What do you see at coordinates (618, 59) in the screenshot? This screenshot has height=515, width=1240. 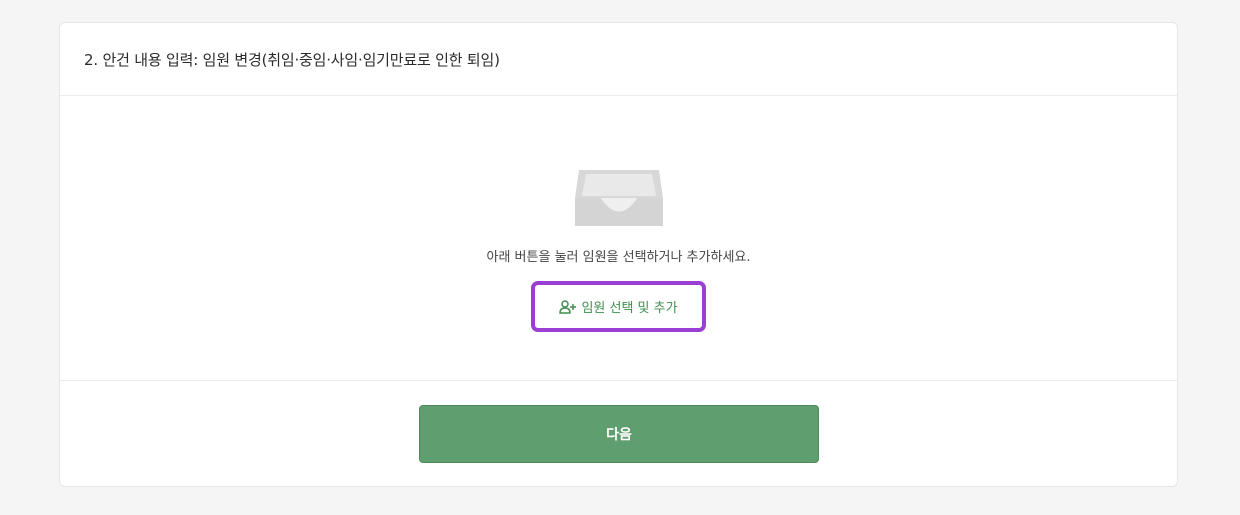 I see `card-header: 2. 안건 내용 입력: 임원 변경(취임·중임·사임·임기만료로 인한 퇴임)` at bounding box center [618, 59].